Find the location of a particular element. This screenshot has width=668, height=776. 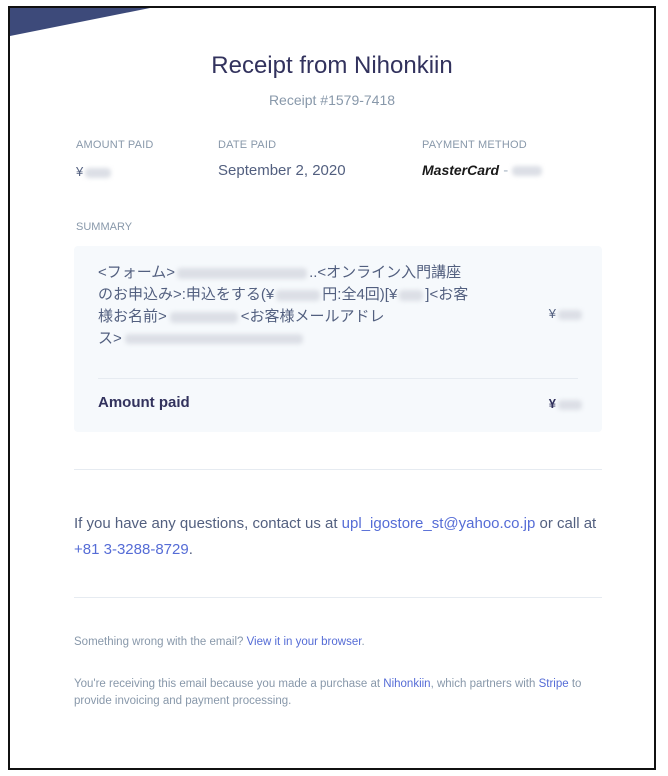

corner-banner is located at coordinates (80, 22).